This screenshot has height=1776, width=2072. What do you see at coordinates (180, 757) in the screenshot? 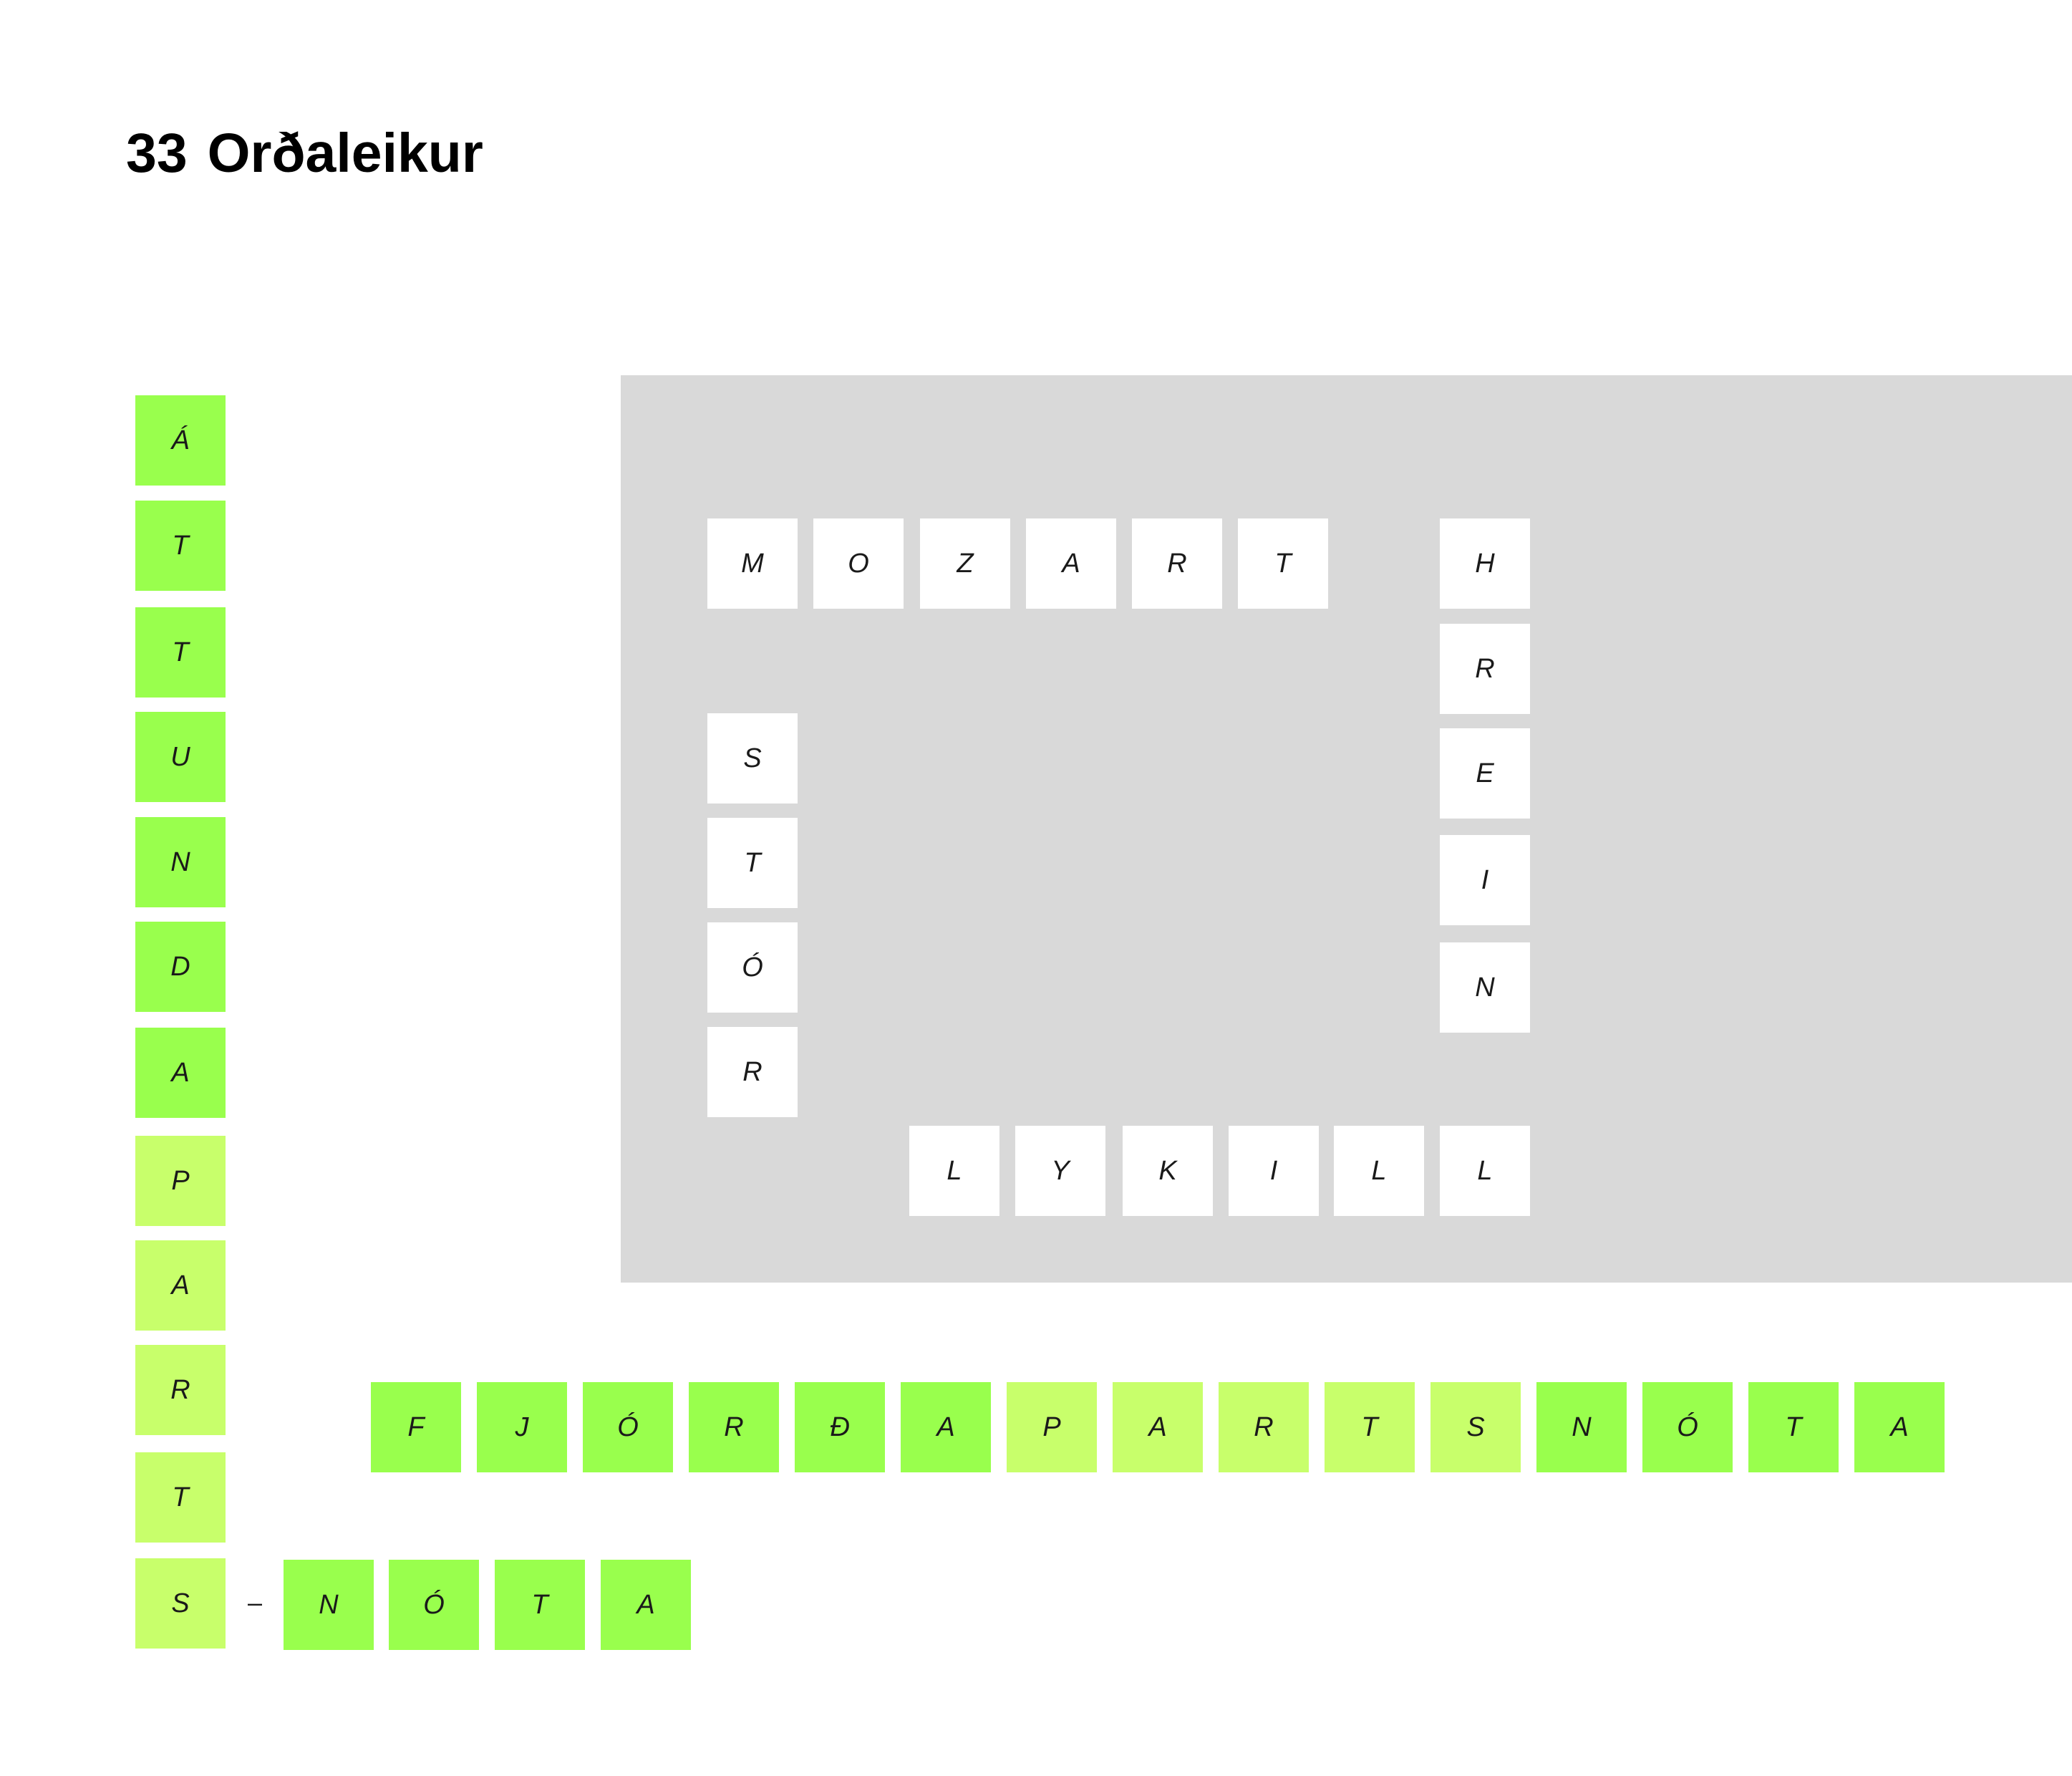
I see `letter-tile: U` at bounding box center [180, 757].